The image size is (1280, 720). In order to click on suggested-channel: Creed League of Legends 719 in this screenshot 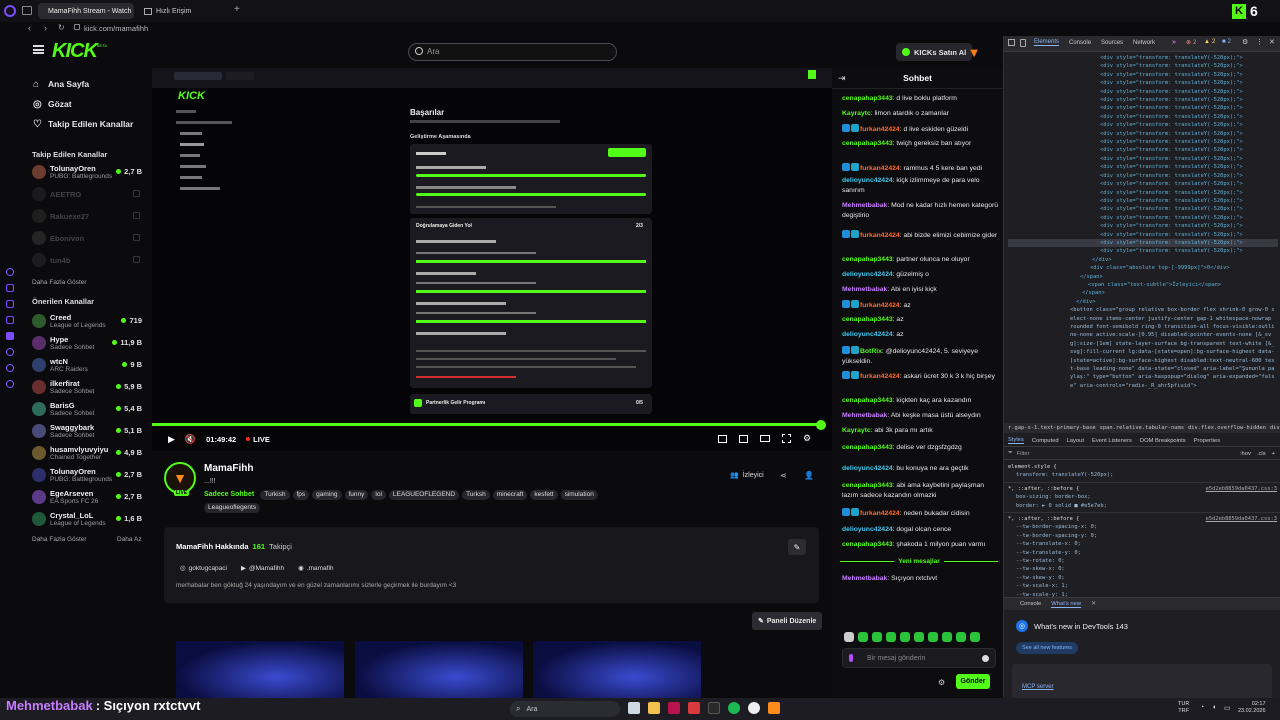, I will do `click(76, 322)`.